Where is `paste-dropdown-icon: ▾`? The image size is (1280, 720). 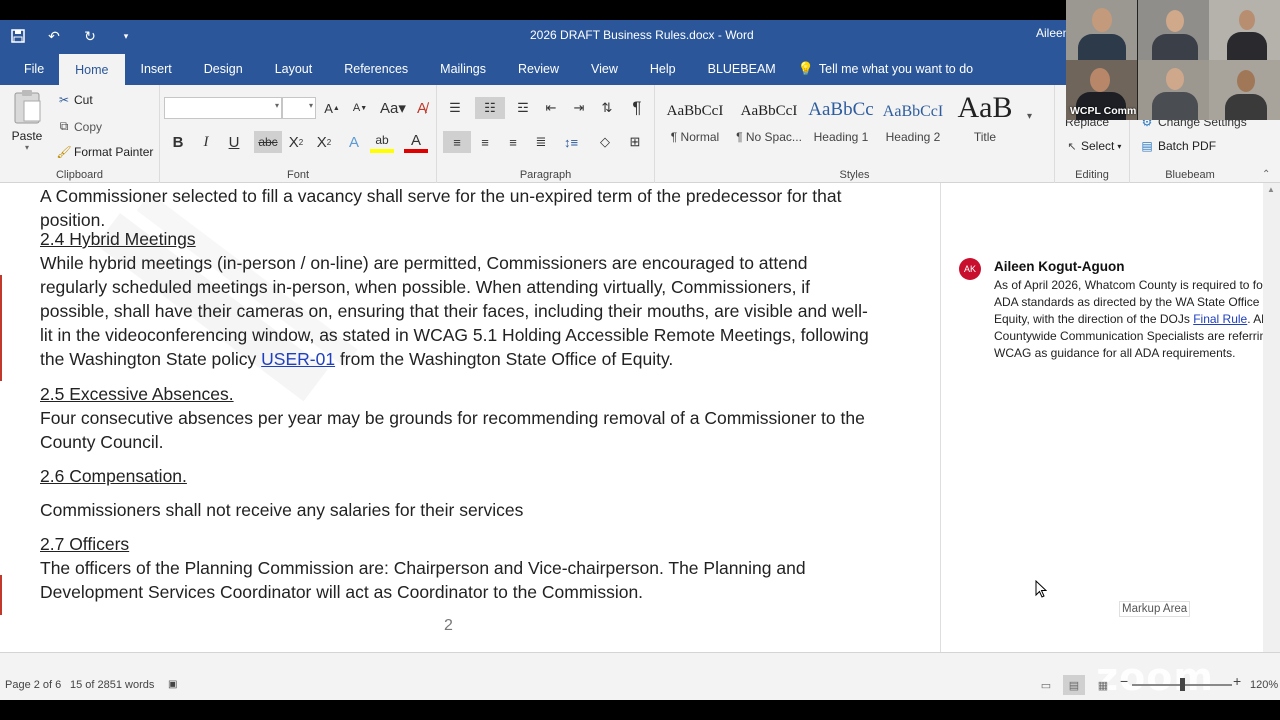
paste-dropdown-icon: ▾ is located at coordinates (26, 147).